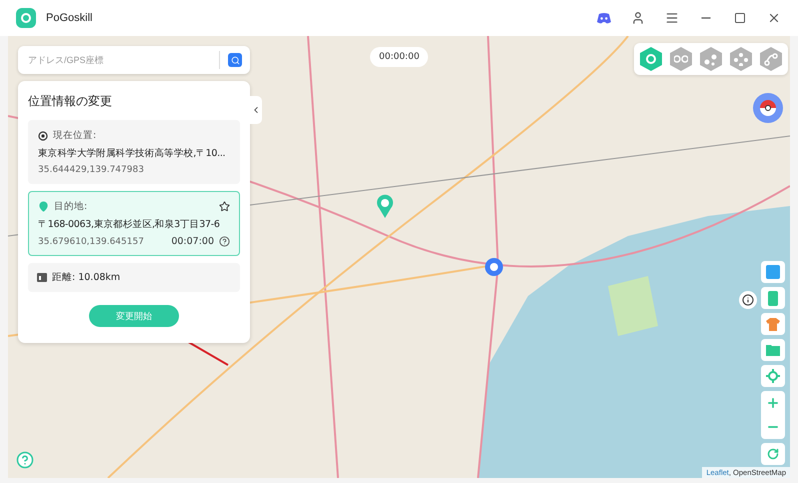 The image size is (798, 483). What do you see at coordinates (129, 224) in the screenshot?
I see `destination-address: 〒168-0063,東京都杉並区,和泉3丁目37-6` at bounding box center [129, 224].